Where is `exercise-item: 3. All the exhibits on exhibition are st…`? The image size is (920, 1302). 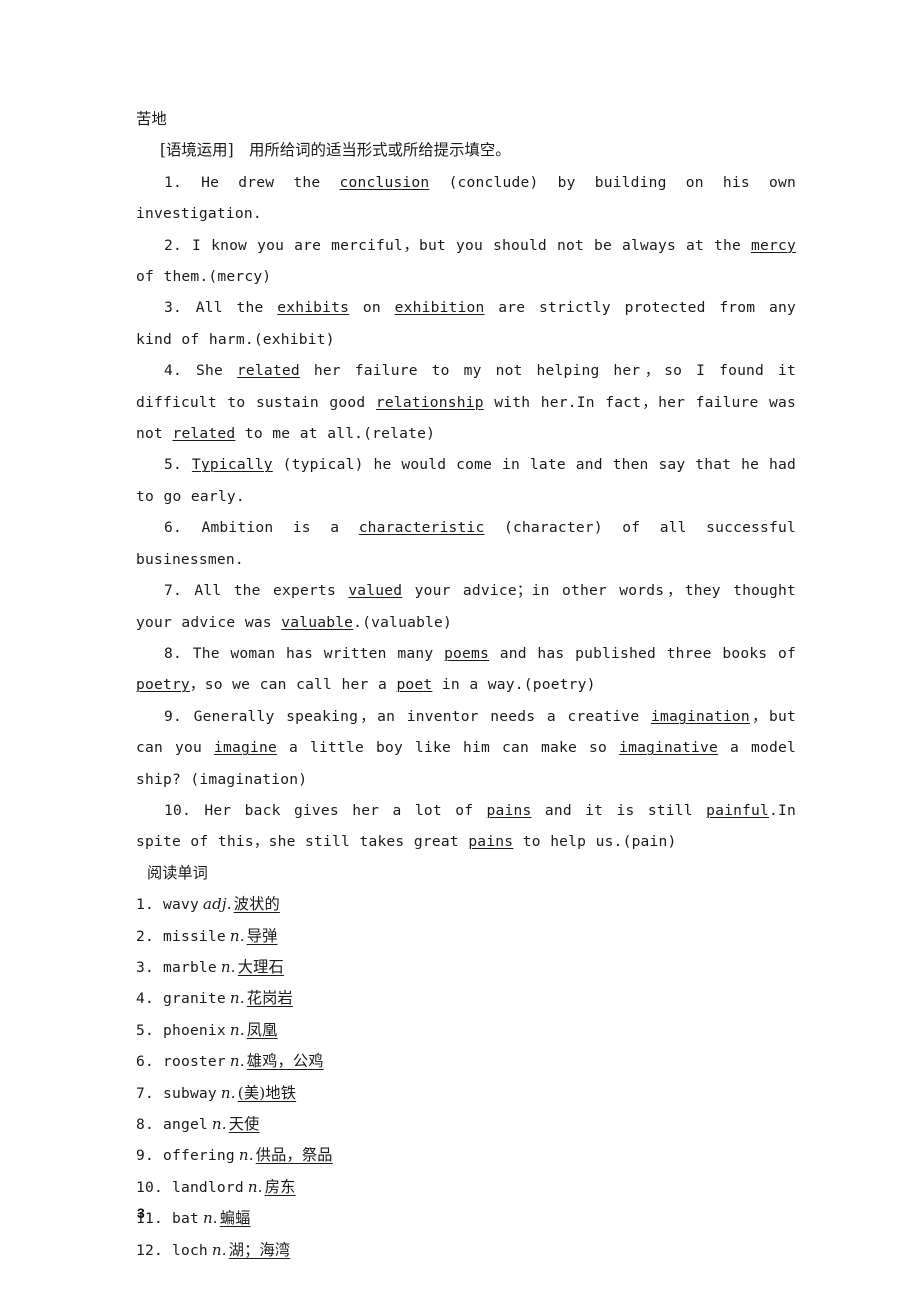 exercise-item: 3. All the exhibits on exhibition are st… is located at coordinates (466, 323).